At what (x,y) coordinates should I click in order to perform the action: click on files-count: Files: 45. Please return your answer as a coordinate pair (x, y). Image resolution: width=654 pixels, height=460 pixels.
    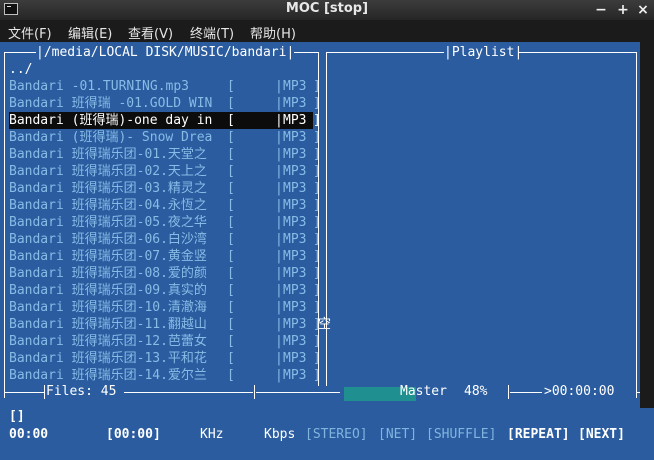
    Looking at the image, I should click on (81, 391).